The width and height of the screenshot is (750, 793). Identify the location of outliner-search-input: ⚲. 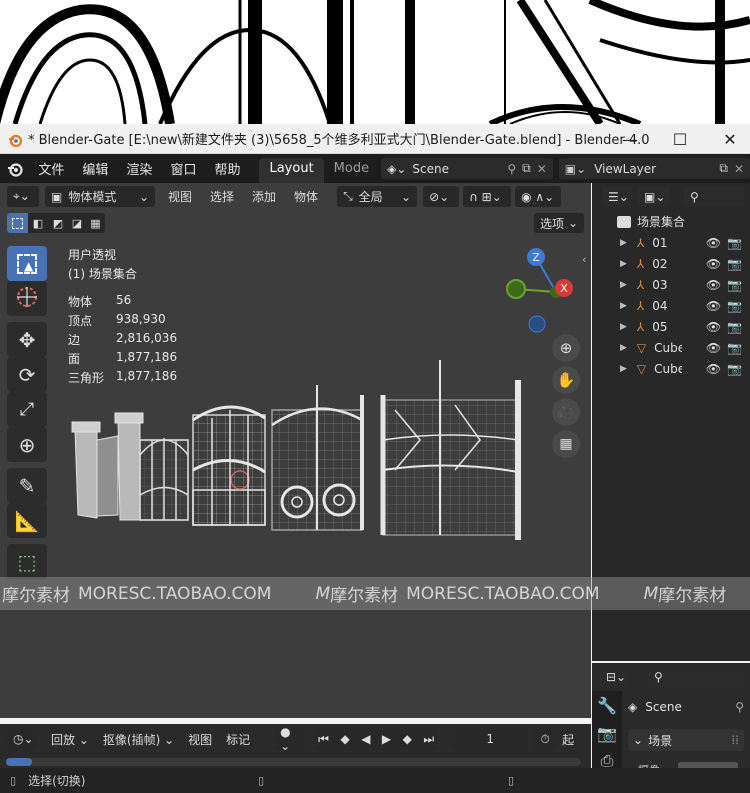
(714, 197).